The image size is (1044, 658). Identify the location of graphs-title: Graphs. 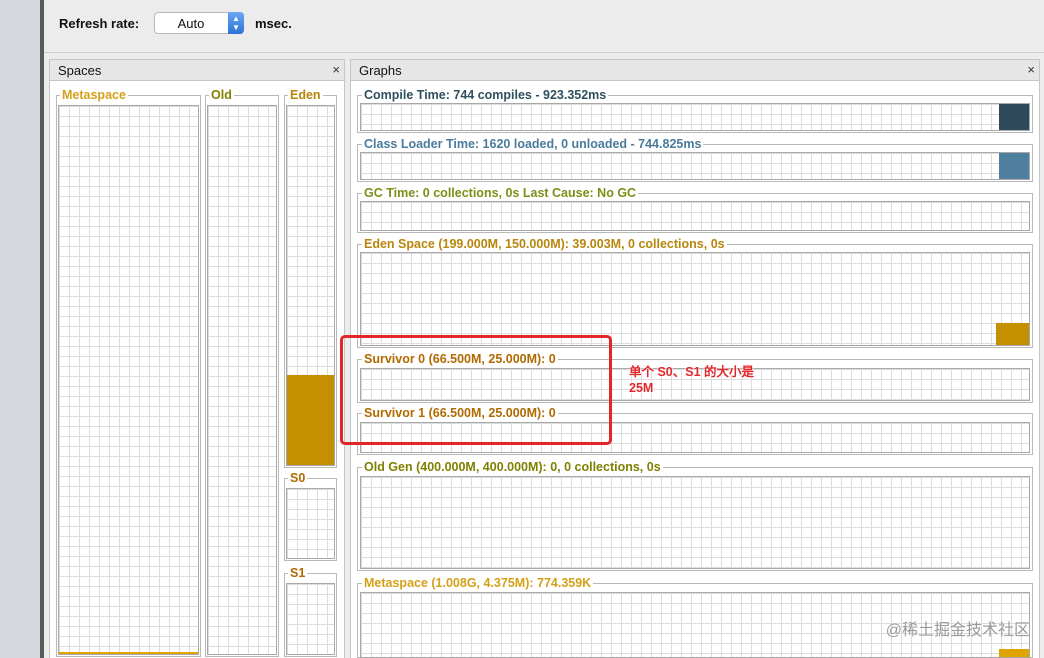
(380, 70).